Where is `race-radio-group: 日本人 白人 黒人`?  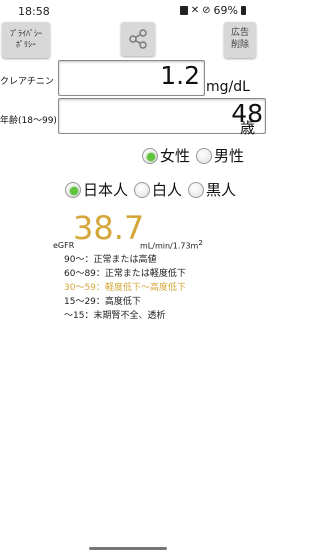
race-radio-group: 日本人 白人 黒人 is located at coordinates (153, 189).